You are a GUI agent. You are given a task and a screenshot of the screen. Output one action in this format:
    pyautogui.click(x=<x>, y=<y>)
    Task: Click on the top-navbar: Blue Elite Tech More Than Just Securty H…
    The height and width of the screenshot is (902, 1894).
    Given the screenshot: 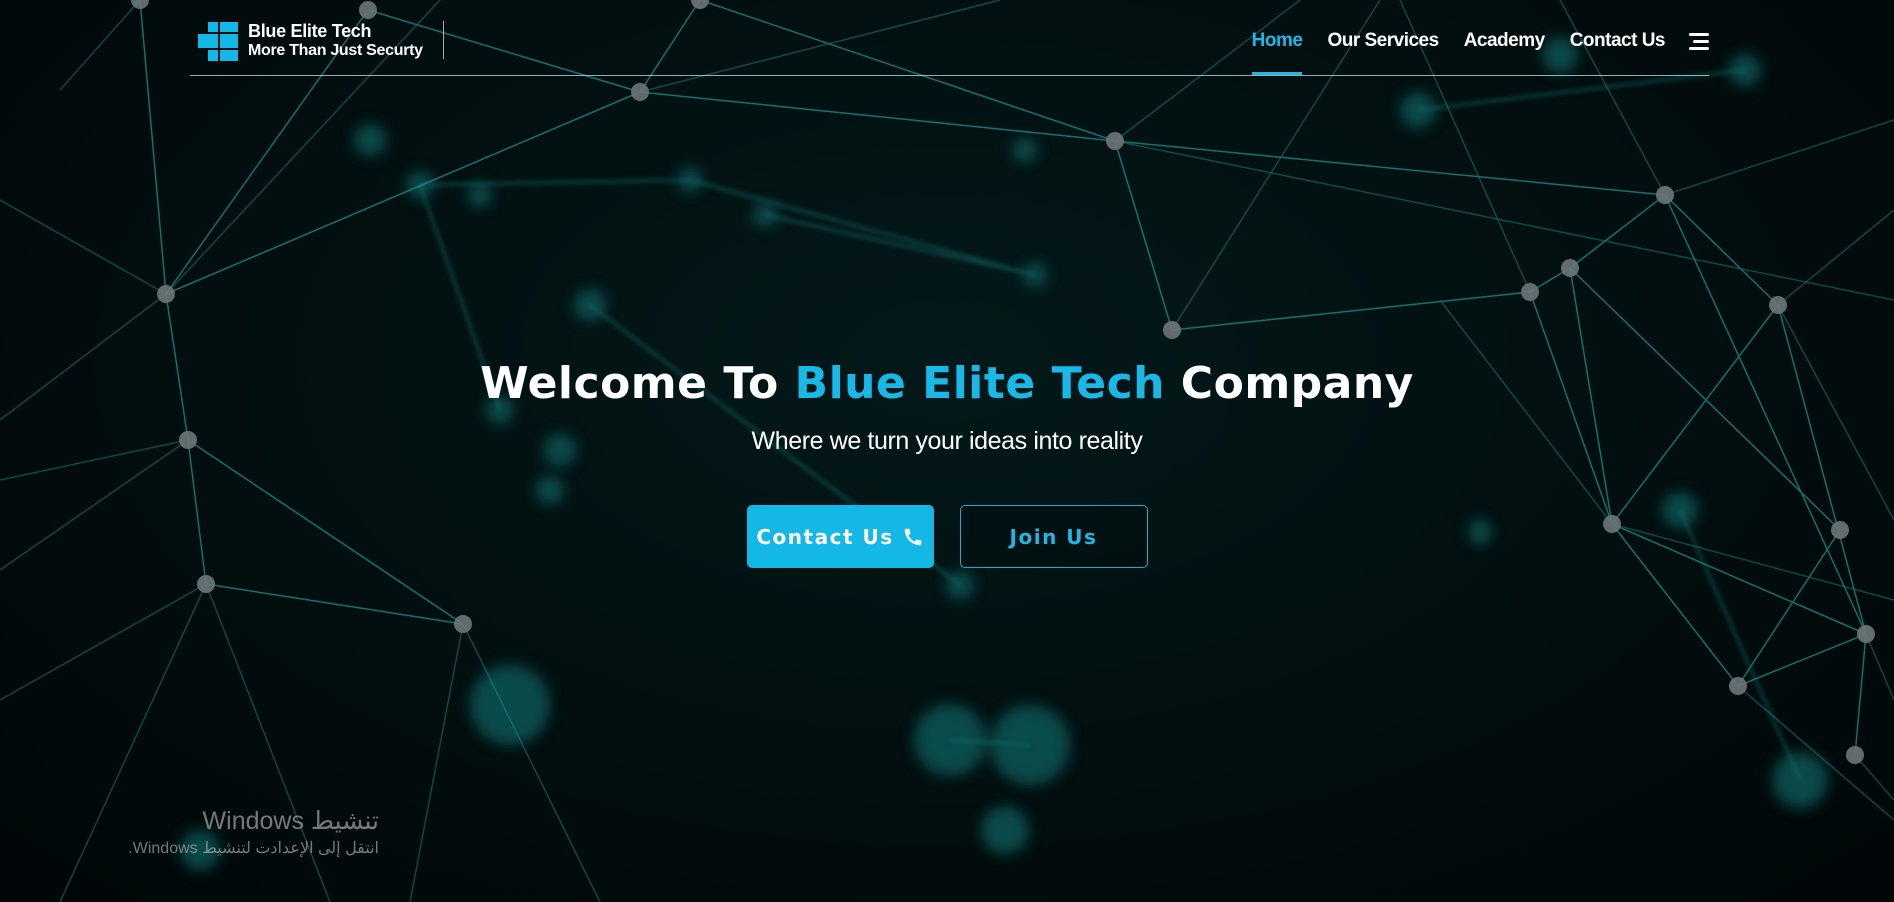 What is the action you would take?
    pyautogui.click(x=949, y=38)
    